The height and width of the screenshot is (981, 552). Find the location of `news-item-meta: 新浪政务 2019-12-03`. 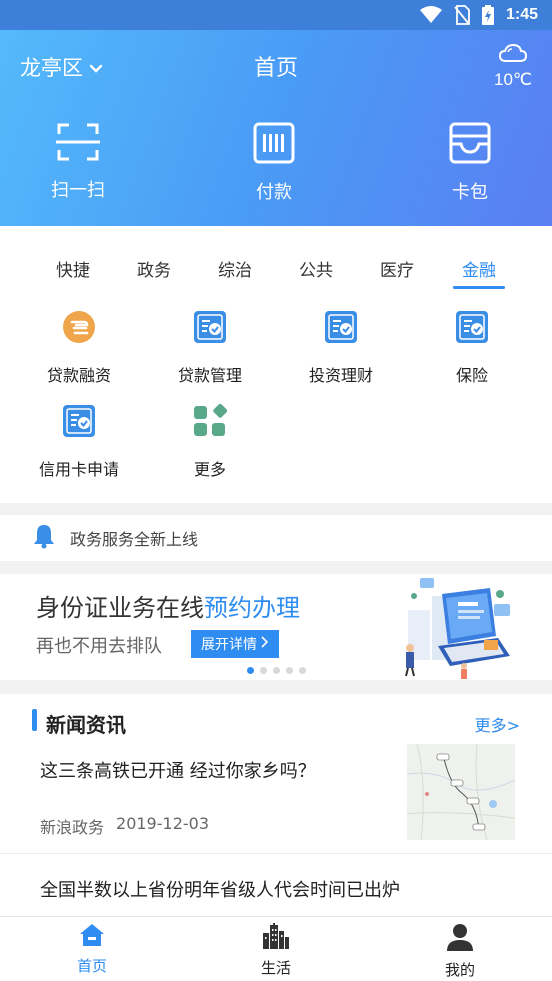

news-item-meta: 新浪政务 2019-12-03 is located at coordinates (124, 826).